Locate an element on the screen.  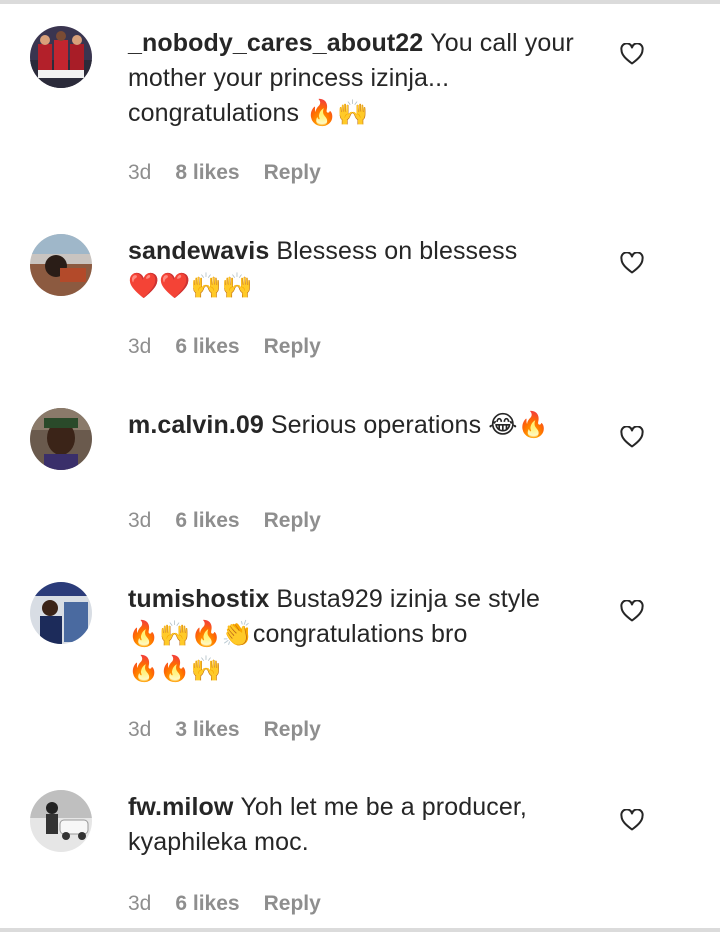
bottom-divider is located at coordinates (360, 930).